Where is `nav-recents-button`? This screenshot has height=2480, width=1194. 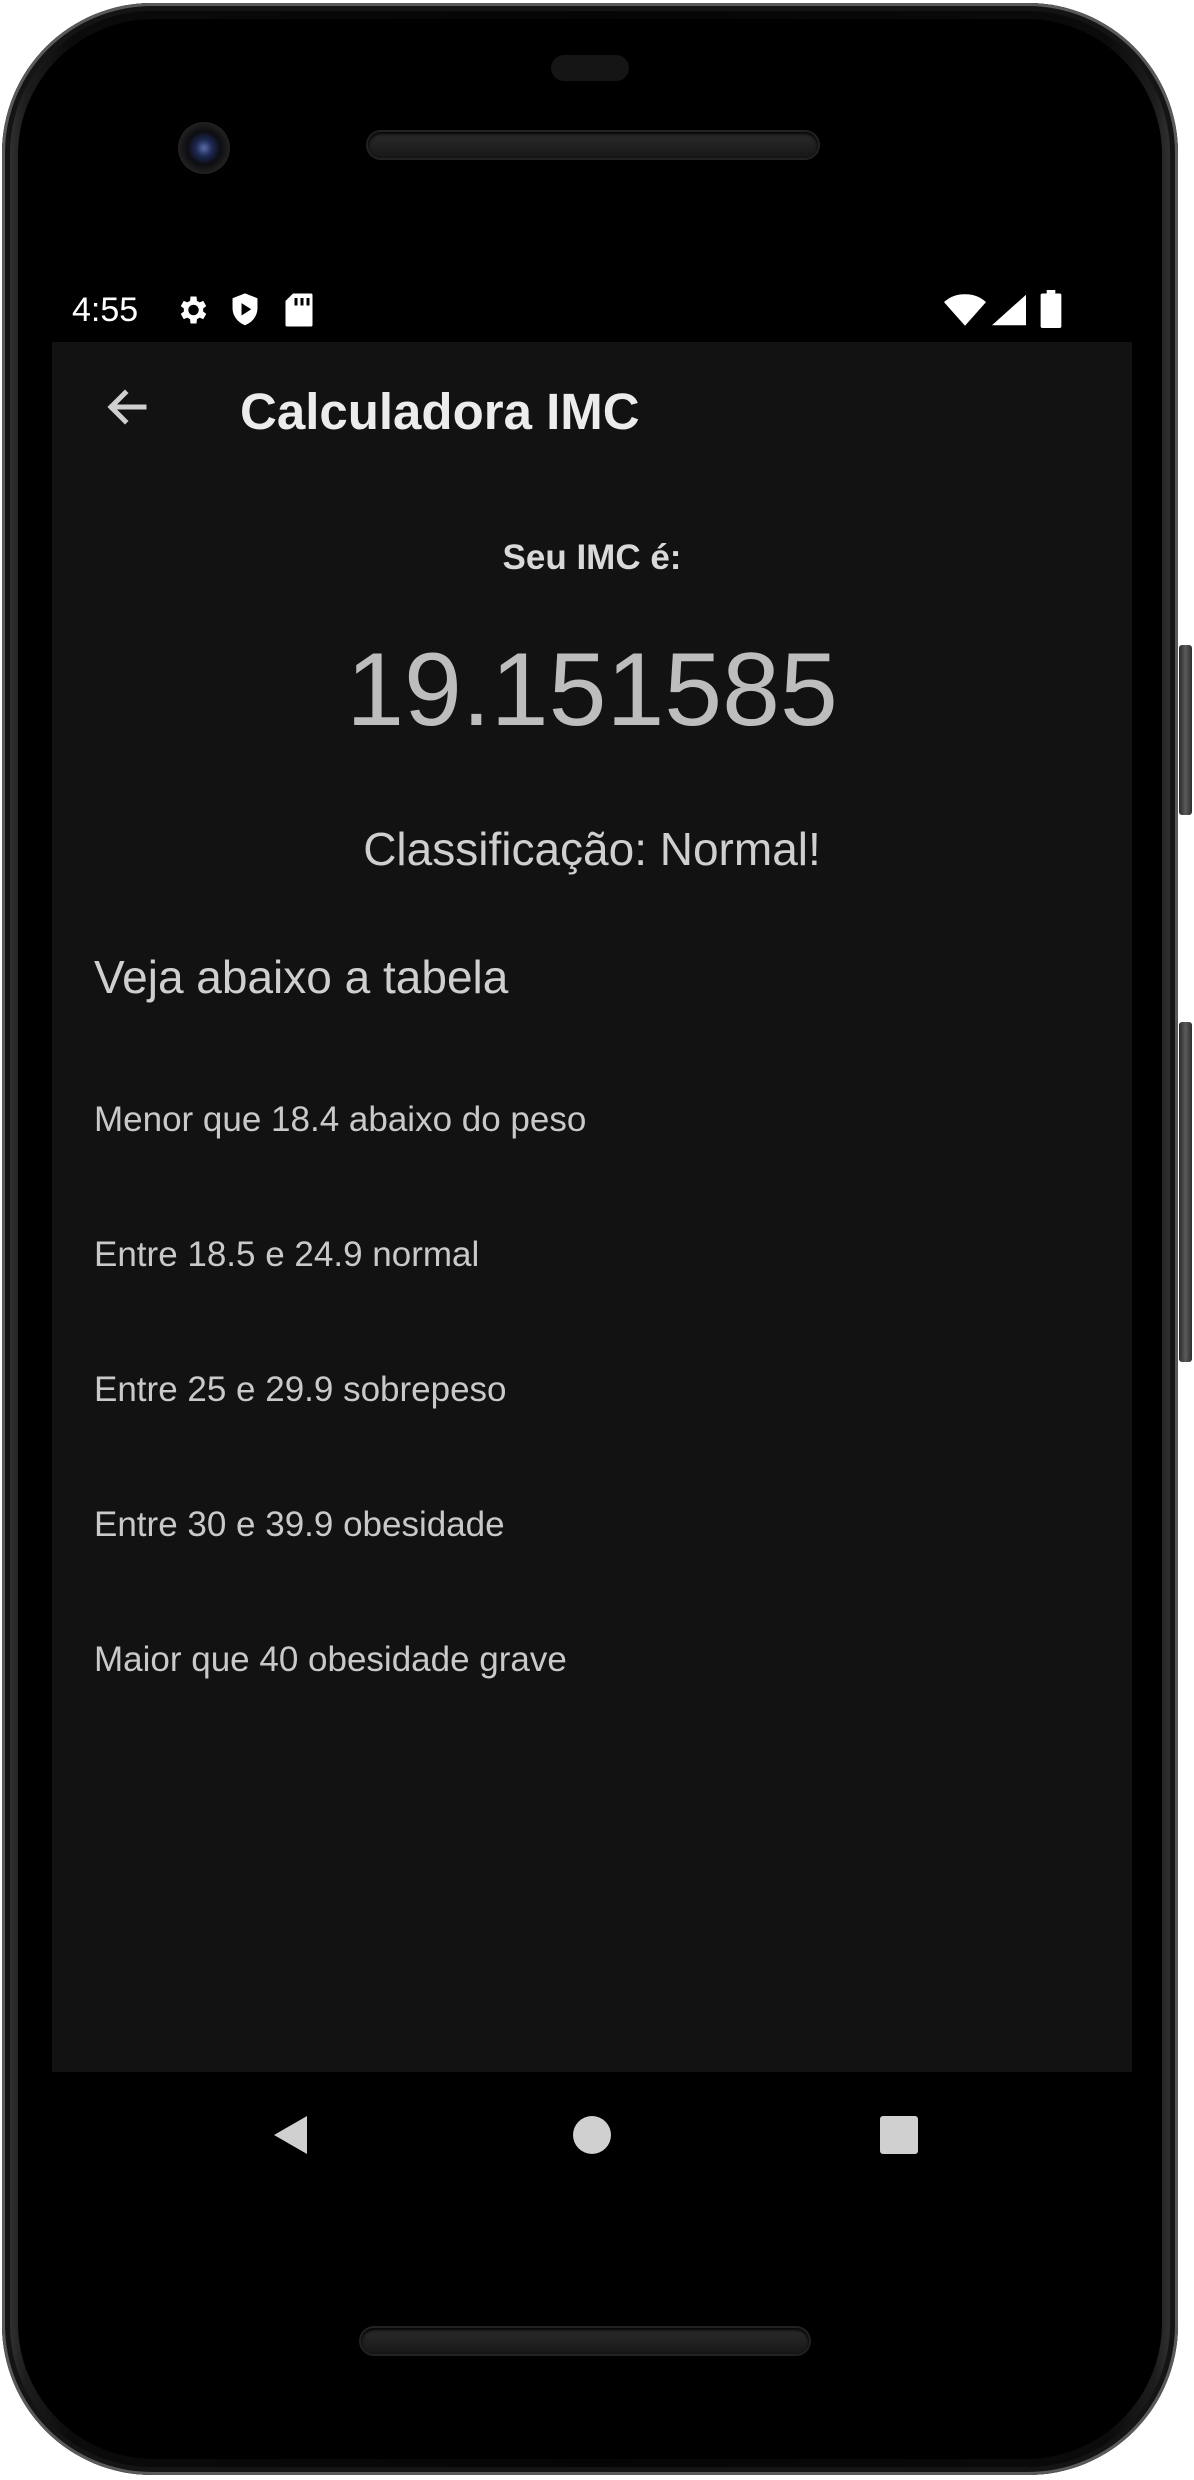
nav-recents-button is located at coordinates (899, 2135).